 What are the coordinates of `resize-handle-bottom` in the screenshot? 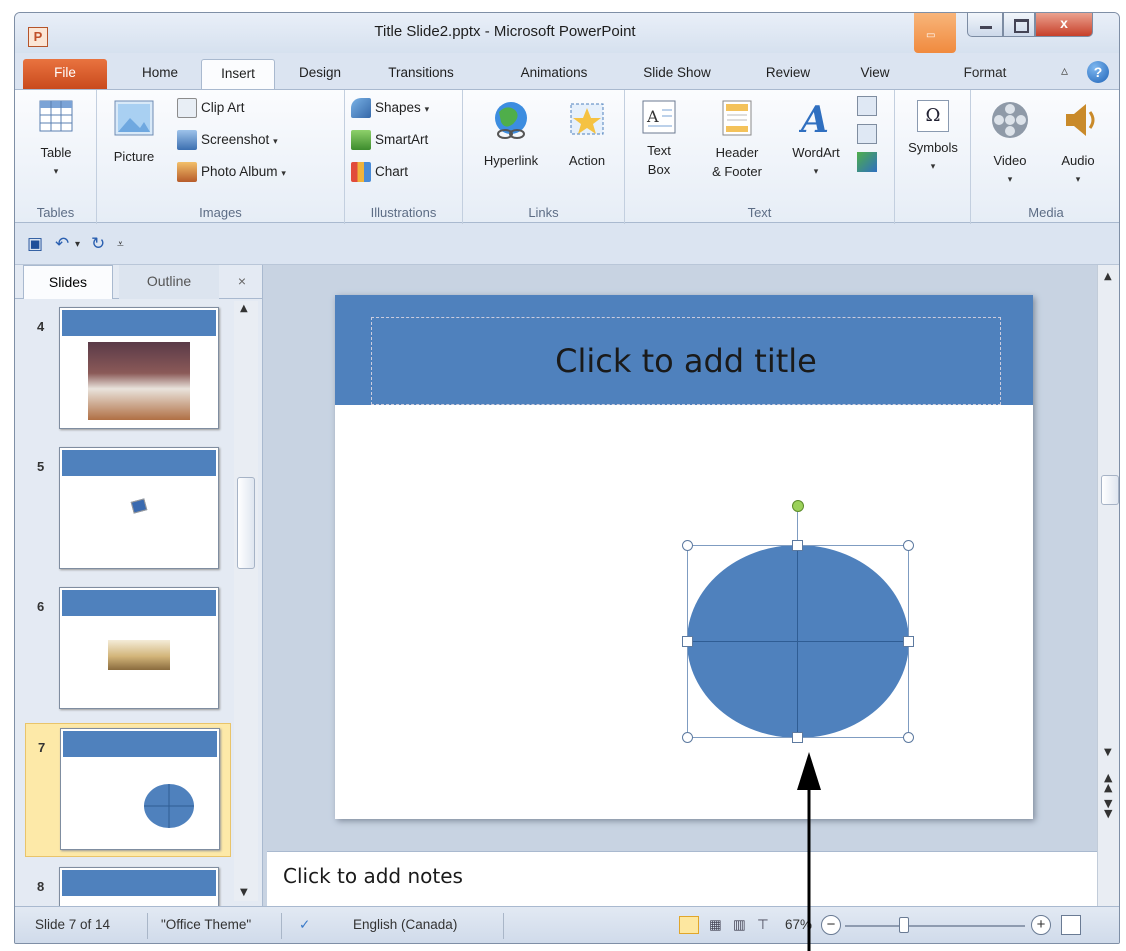 It's located at (797, 737).